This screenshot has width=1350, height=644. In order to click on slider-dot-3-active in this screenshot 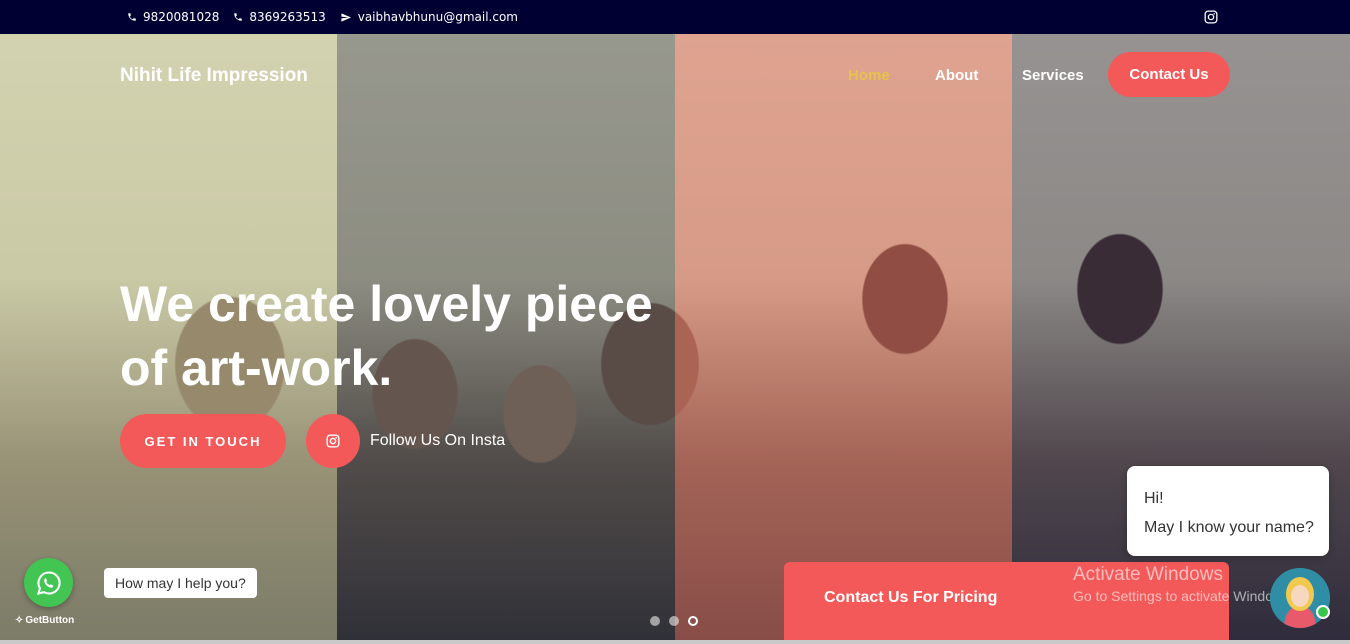, I will do `click(693, 621)`.